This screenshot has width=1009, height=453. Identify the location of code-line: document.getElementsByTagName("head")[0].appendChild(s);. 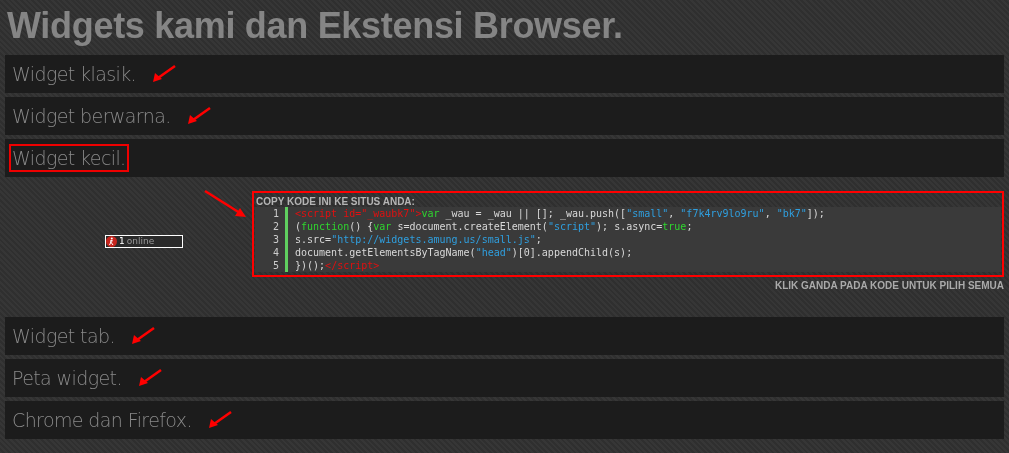
(463, 252).